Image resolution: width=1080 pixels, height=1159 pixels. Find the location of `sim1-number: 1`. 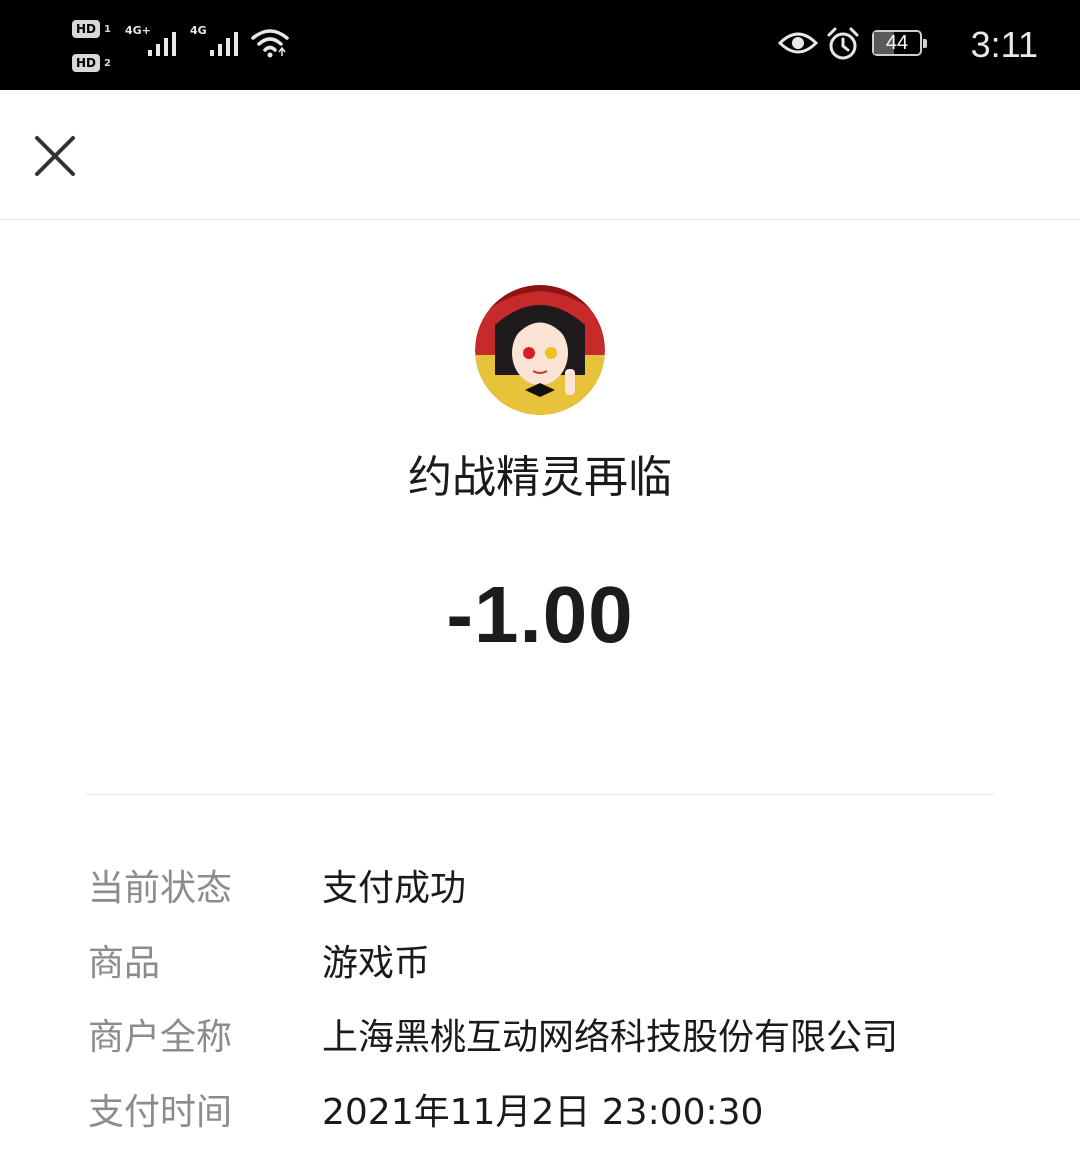

sim1-number: 1 is located at coordinates (107, 29).